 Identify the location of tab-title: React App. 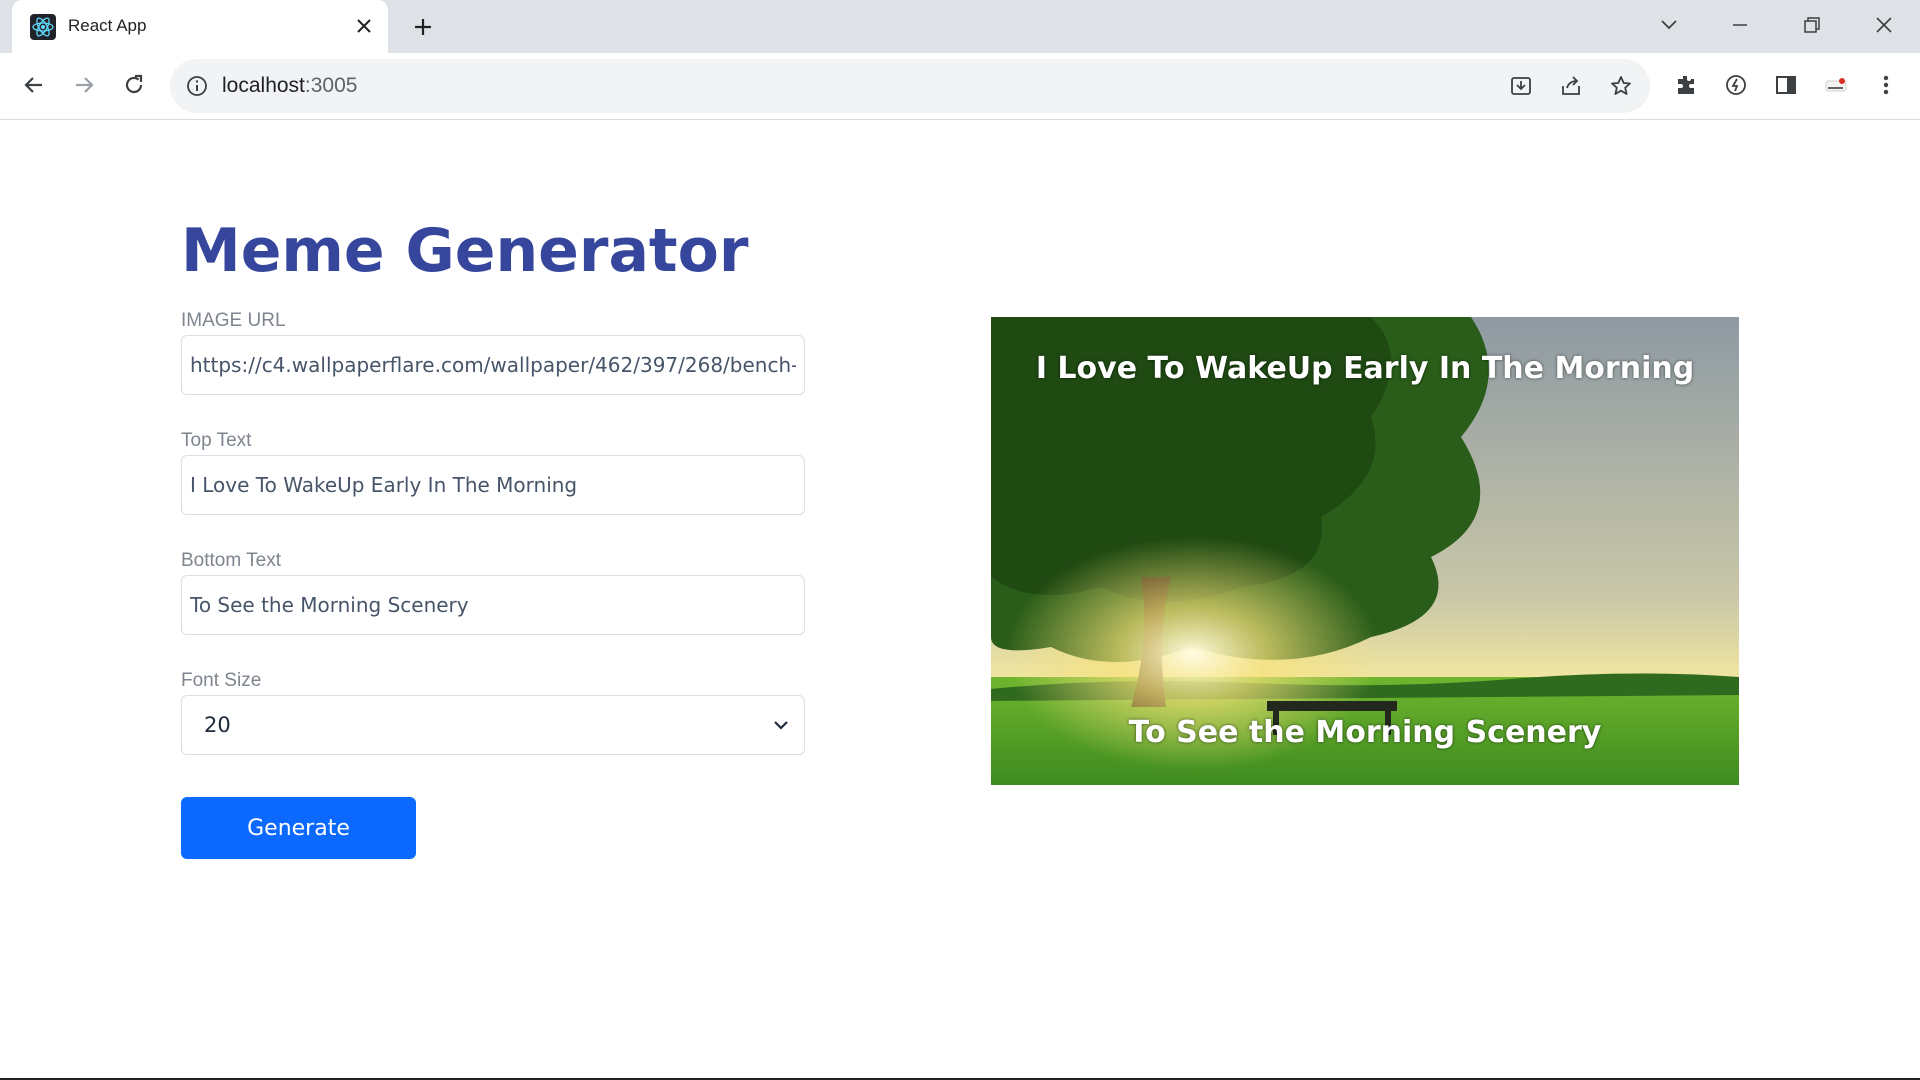
(107, 25).